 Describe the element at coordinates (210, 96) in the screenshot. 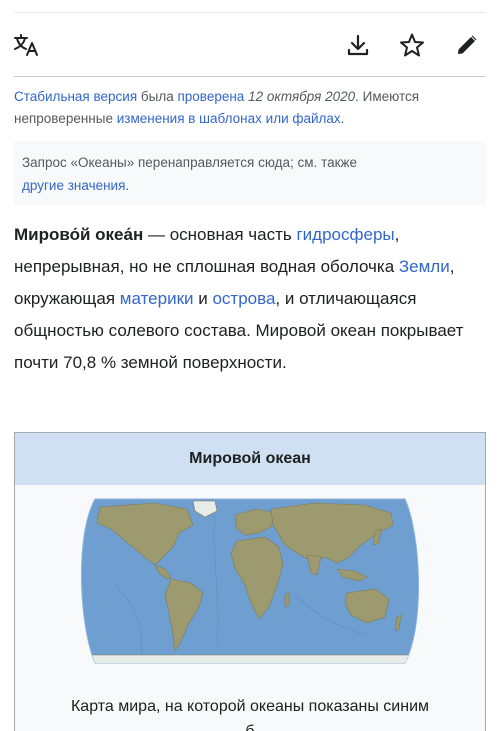

I see `checked-link: проверена` at that location.